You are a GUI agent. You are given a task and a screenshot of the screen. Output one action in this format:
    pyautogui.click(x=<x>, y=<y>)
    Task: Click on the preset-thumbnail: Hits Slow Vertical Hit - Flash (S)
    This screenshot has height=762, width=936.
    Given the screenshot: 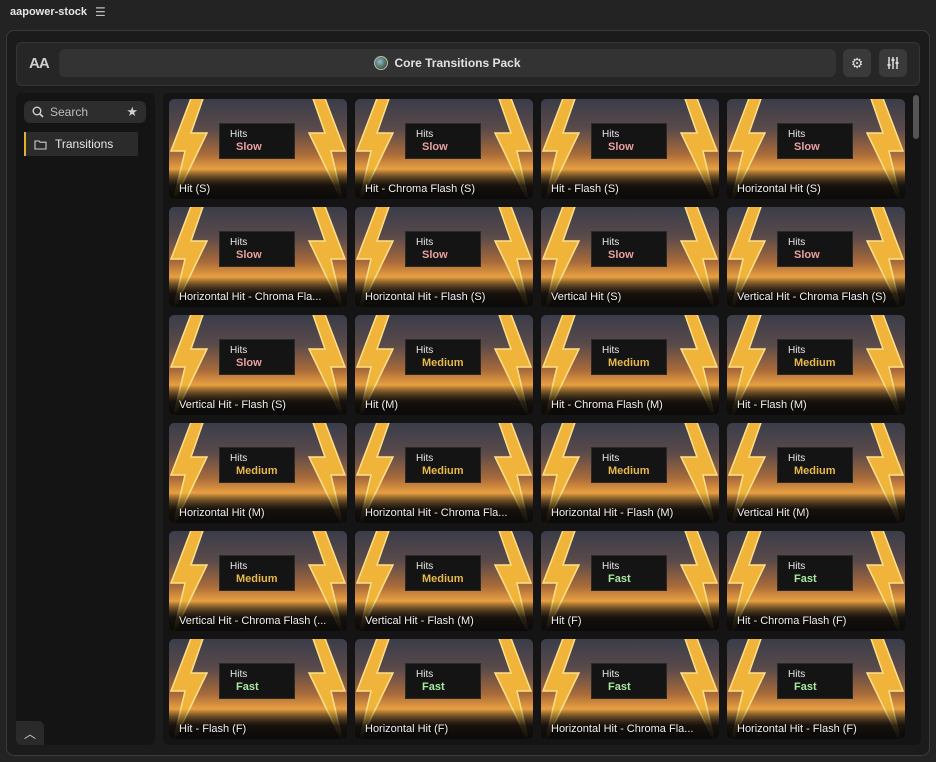 What is the action you would take?
    pyautogui.click(x=258, y=365)
    